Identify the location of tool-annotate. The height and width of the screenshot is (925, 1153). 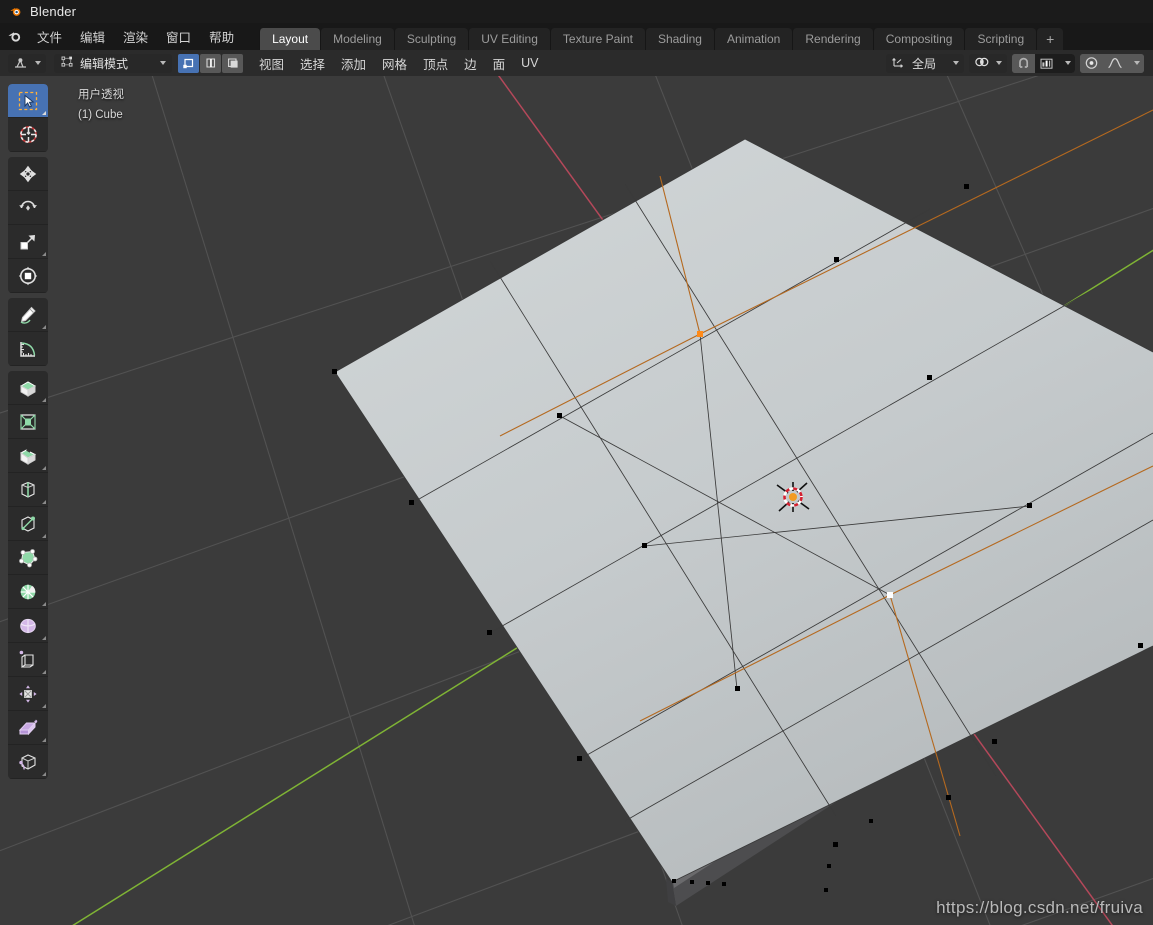
(28, 315).